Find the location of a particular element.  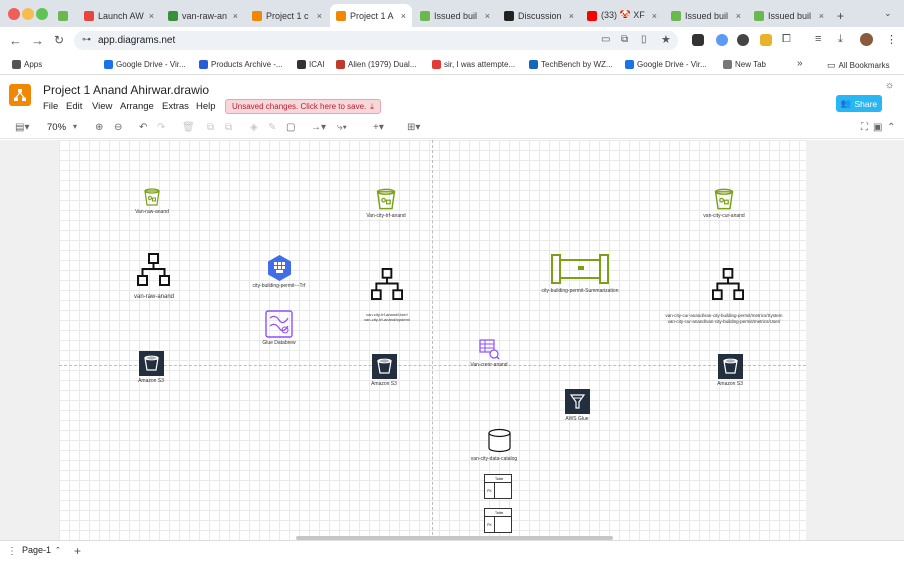

minimize-window-button is located at coordinates (28, 14).